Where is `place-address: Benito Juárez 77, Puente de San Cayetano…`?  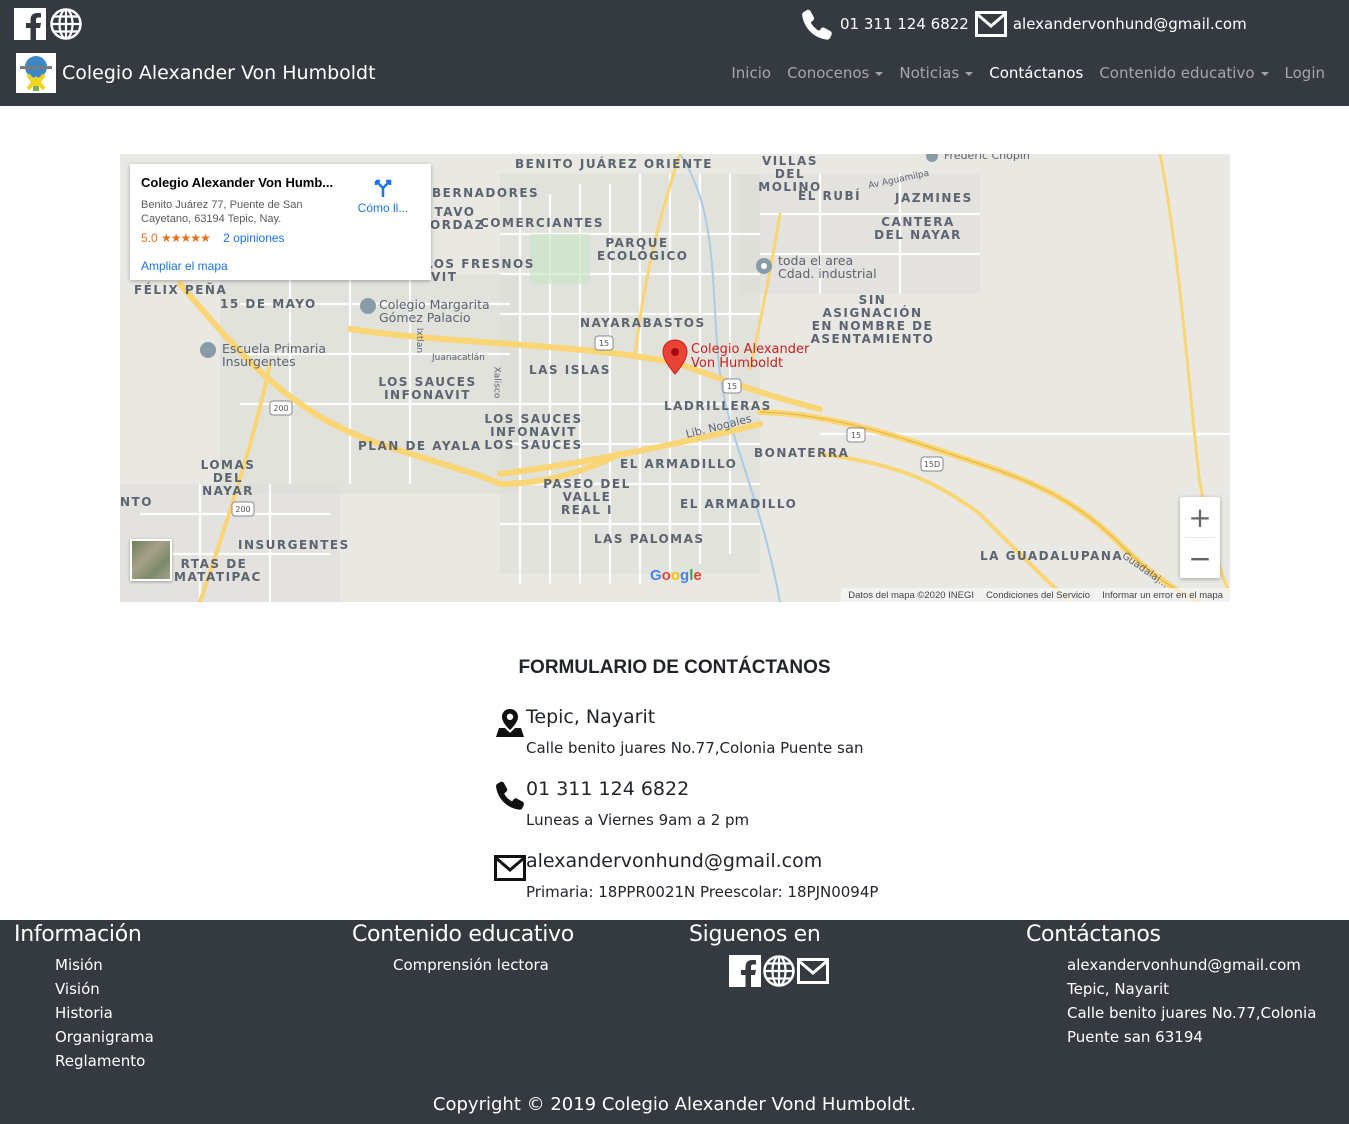 place-address: Benito Juárez 77, Puente de San Cayetano… is located at coordinates (222, 212).